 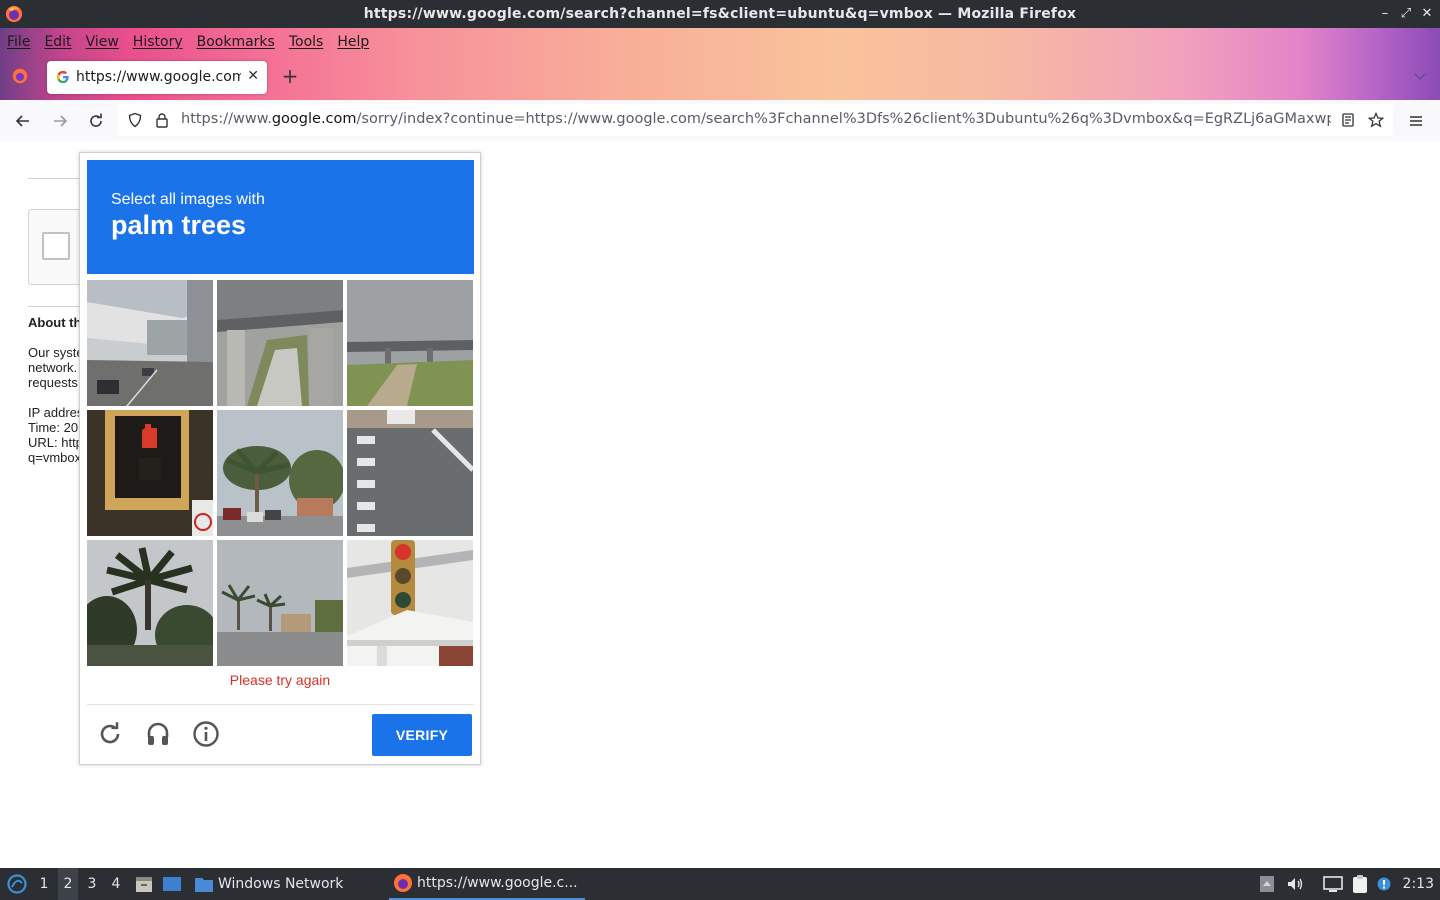 I want to click on file-cabinet-icon, so click(x=144, y=884).